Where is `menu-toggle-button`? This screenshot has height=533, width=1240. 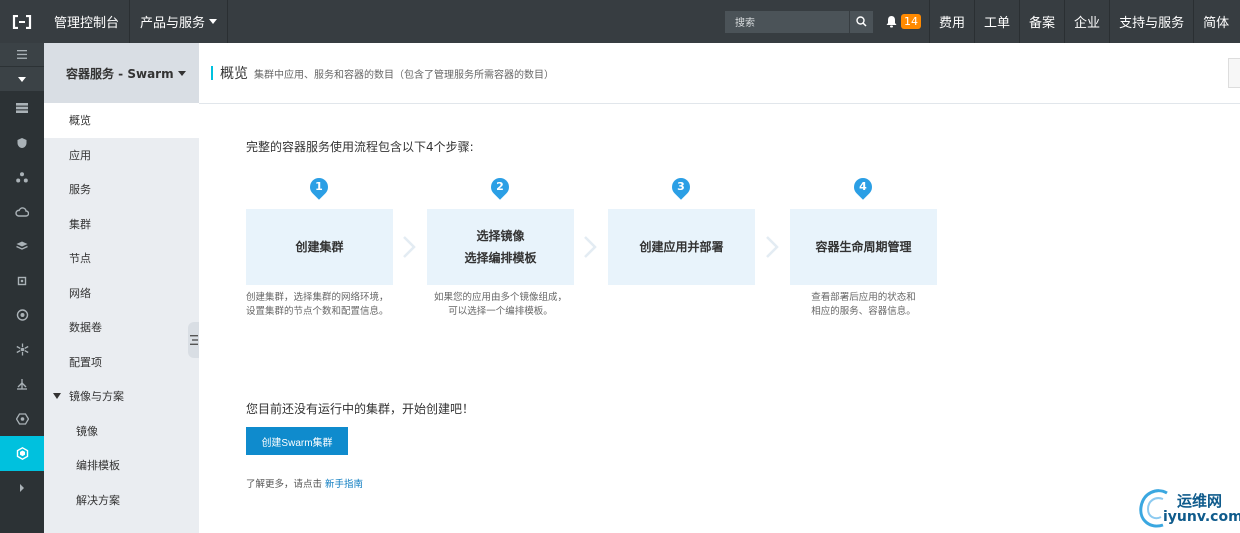 menu-toggle-button is located at coordinates (22, 54).